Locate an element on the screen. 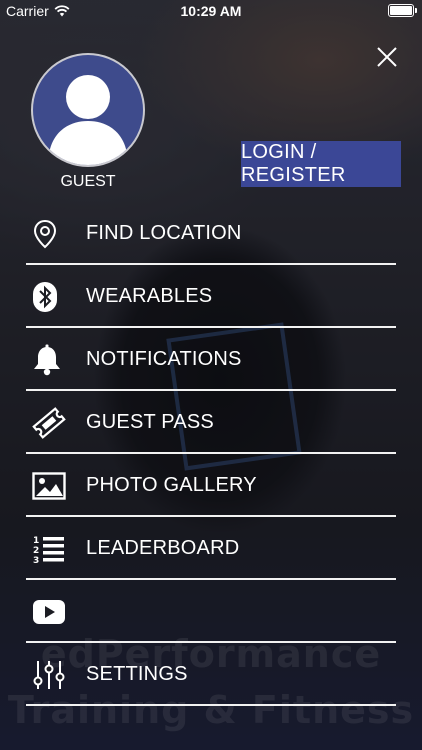 This screenshot has height=750, width=422. menu-item-label: SETTINGS is located at coordinates (137, 674).